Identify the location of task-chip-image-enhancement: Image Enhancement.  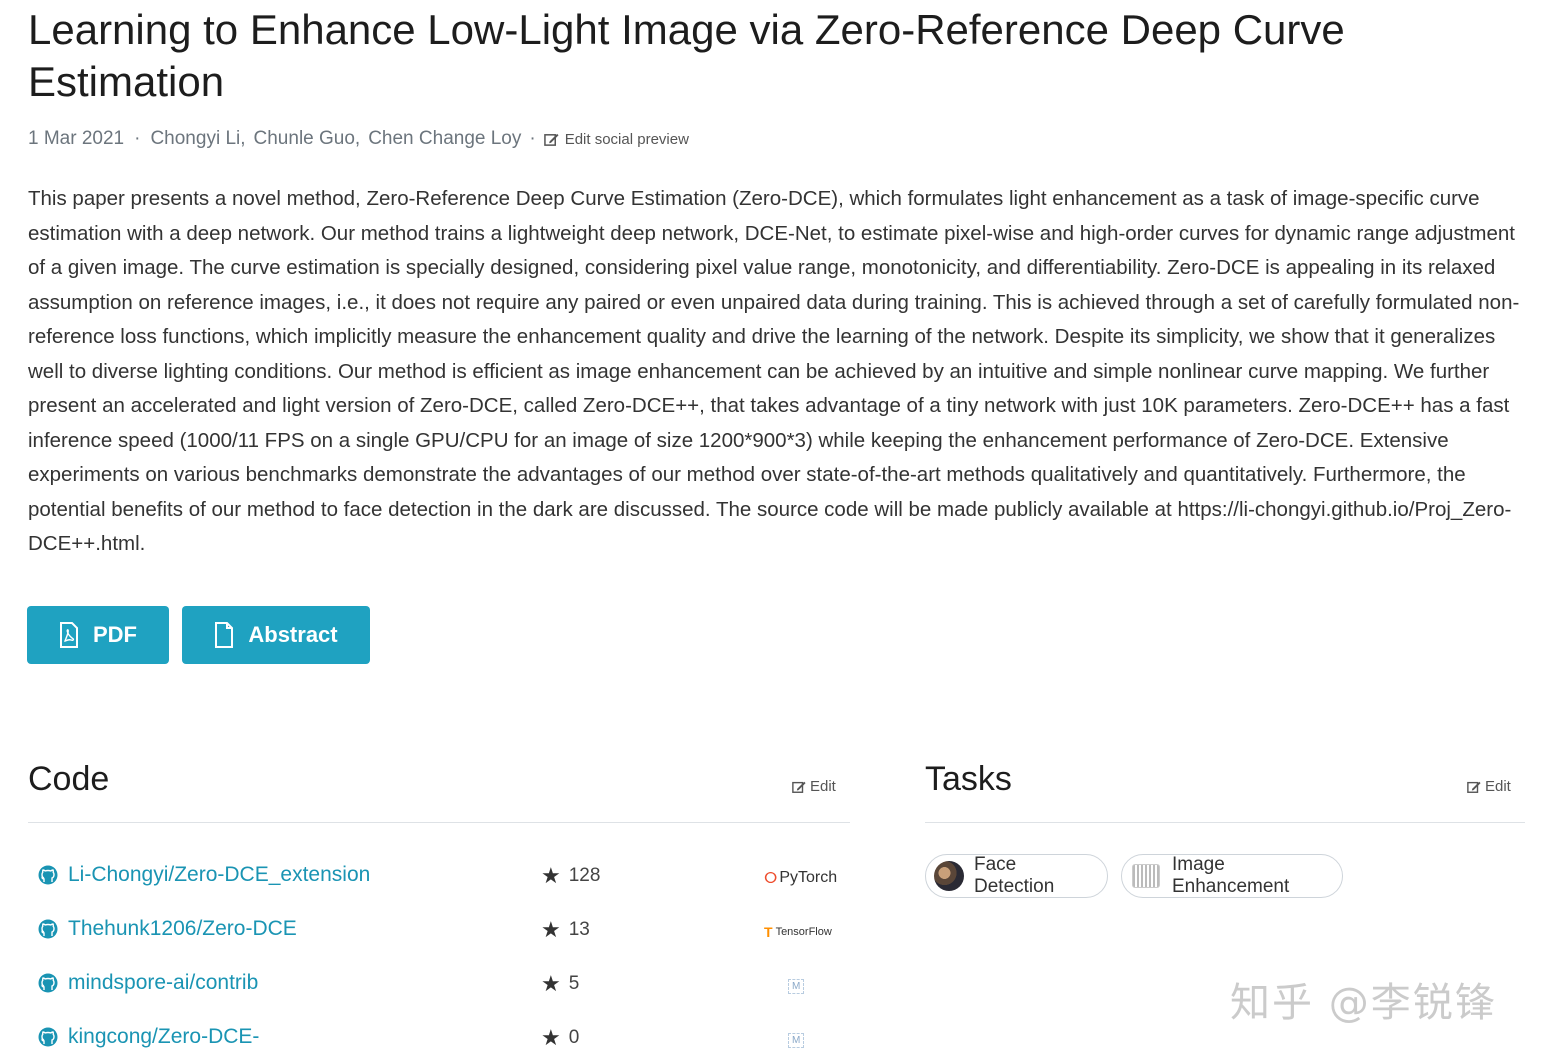
(1232, 876).